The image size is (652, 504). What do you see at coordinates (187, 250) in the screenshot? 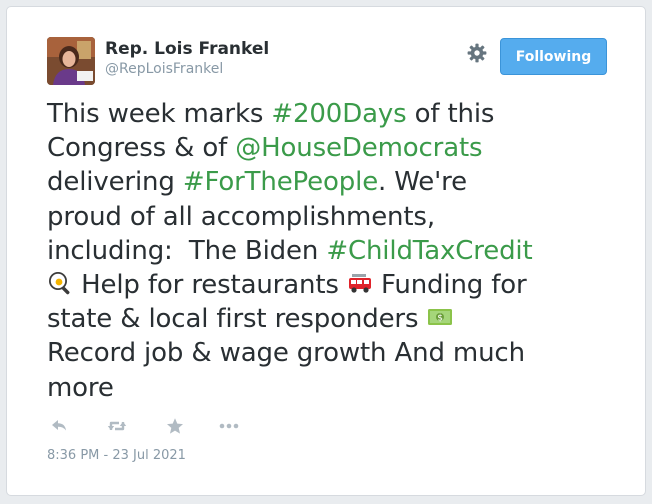
I see `tweet-text-segment: including: The Biden` at bounding box center [187, 250].